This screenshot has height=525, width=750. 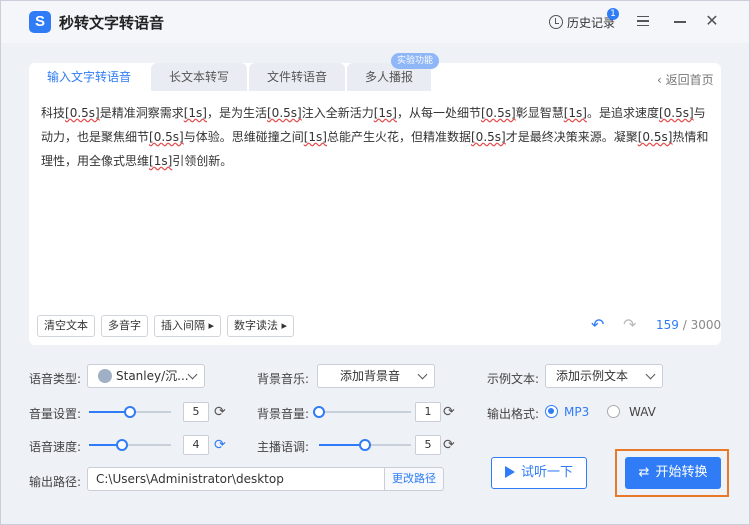 What do you see at coordinates (261, 326) in the screenshot?
I see `number-reading-button: 数字读法 ▸` at bounding box center [261, 326].